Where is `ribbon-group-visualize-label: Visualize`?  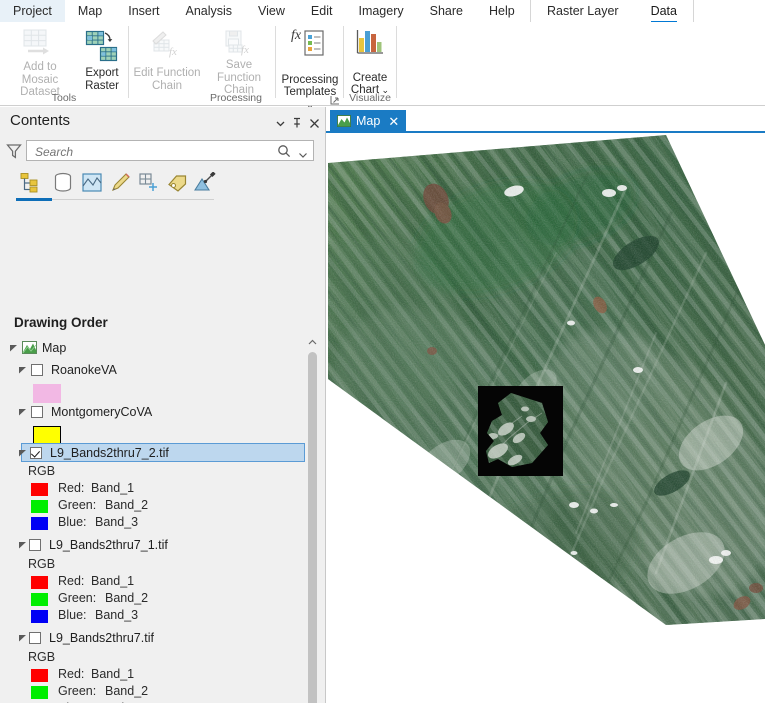
ribbon-group-visualize-label: Visualize is located at coordinates (370, 98).